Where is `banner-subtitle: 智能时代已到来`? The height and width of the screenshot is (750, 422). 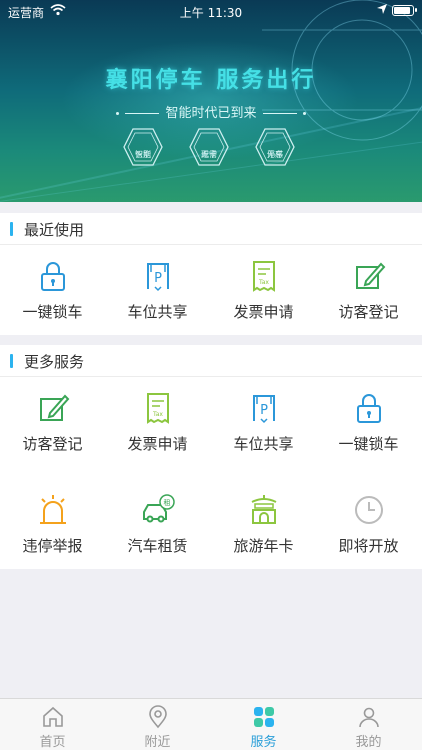 banner-subtitle: 智能时代已到来 is located at coordinates (211, 113).